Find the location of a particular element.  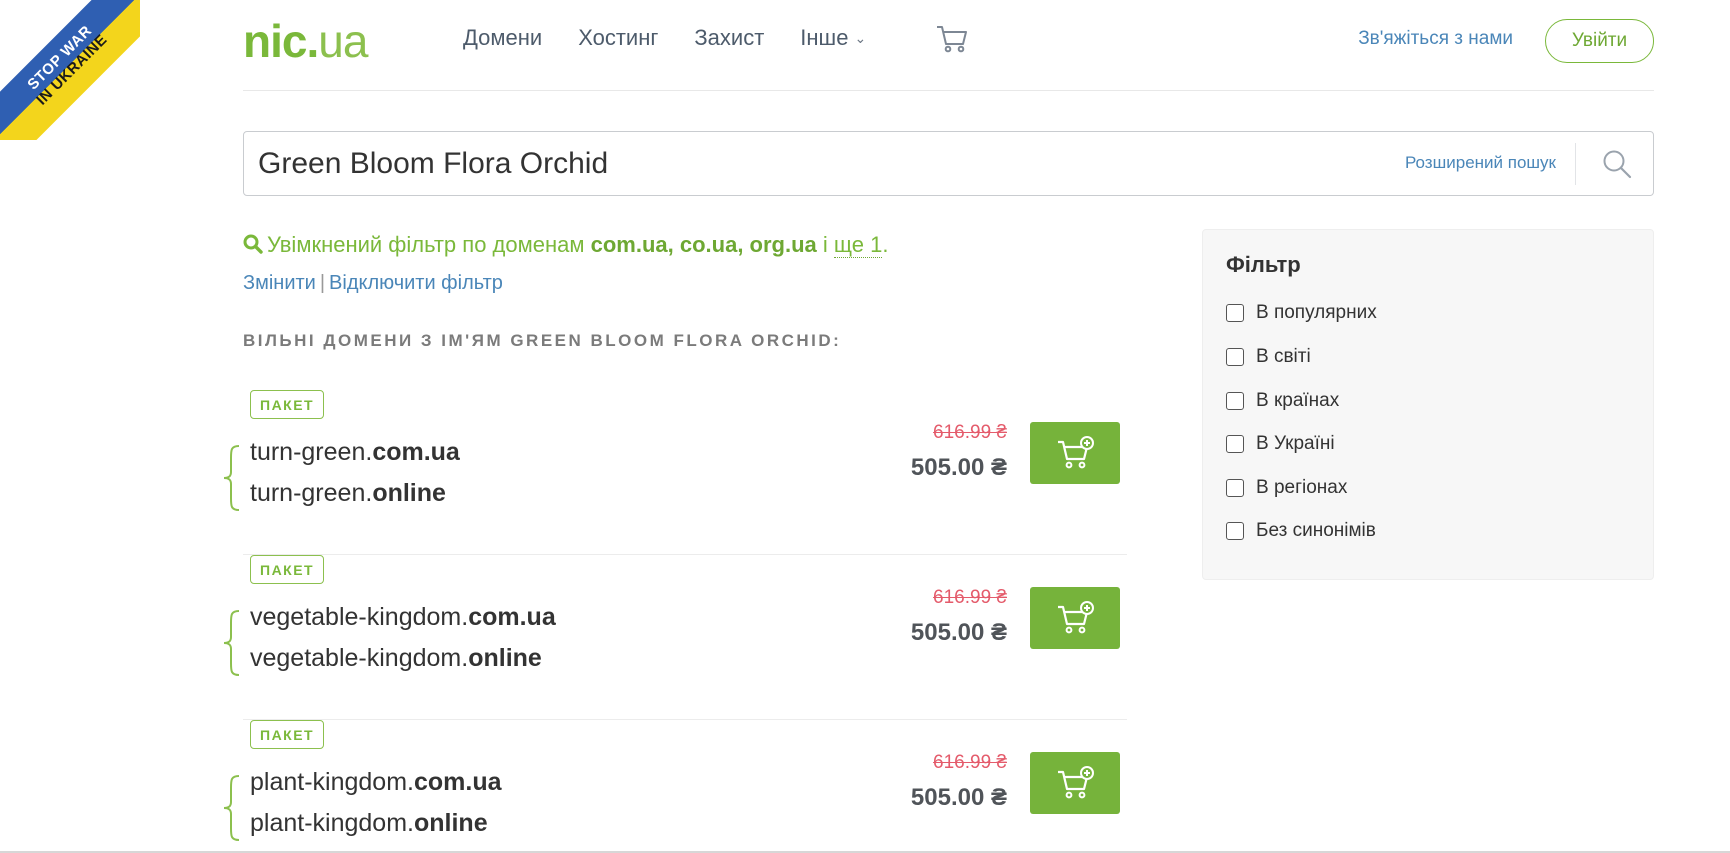

filter-option-label: В світі is located at coordinates (1283, 356).